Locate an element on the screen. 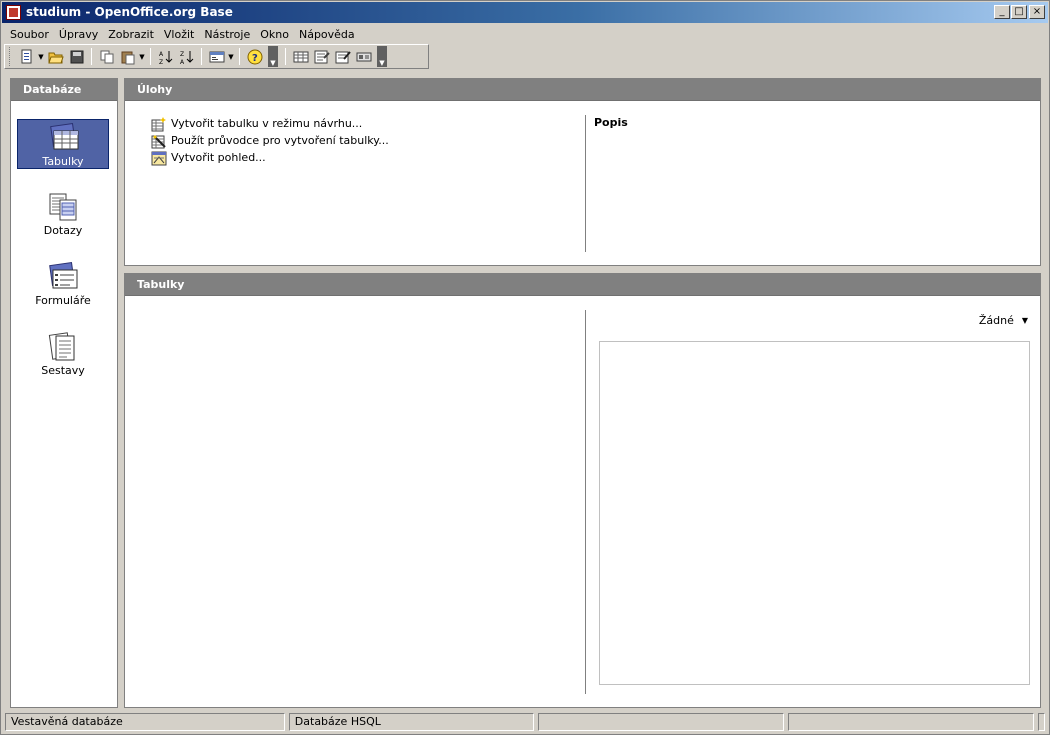  maximize-button: □ is located at coordinates (1019, 12).